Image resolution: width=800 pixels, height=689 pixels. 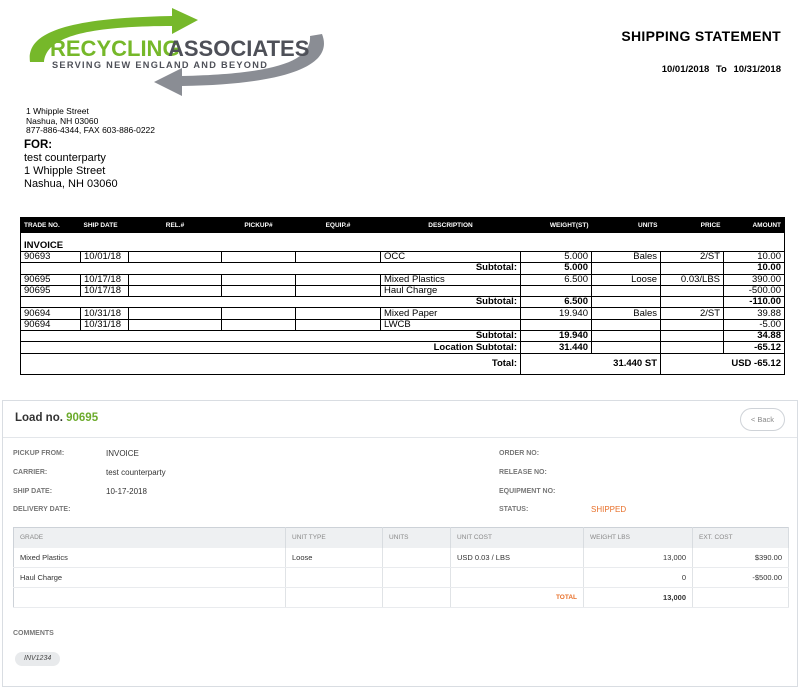 I want to click on total-weight: 31.440 ST, so click(x=590, y=363).